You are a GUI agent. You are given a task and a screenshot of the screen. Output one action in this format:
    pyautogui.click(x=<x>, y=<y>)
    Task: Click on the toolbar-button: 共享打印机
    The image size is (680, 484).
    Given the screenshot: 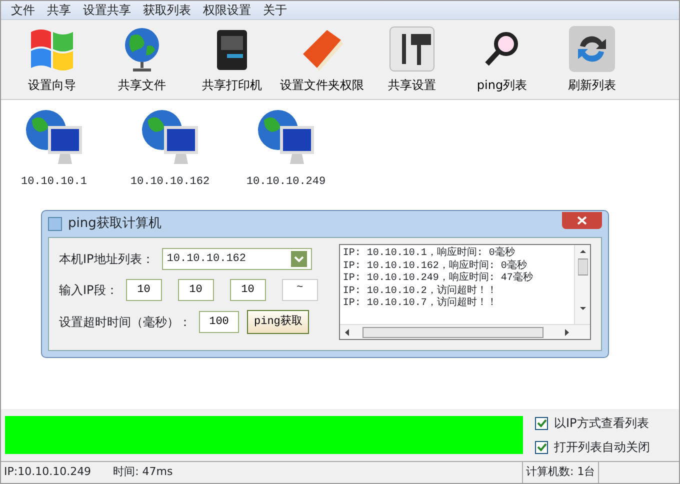 What is the action you would take?
    pyautogui.click(x=232, y=59)
    